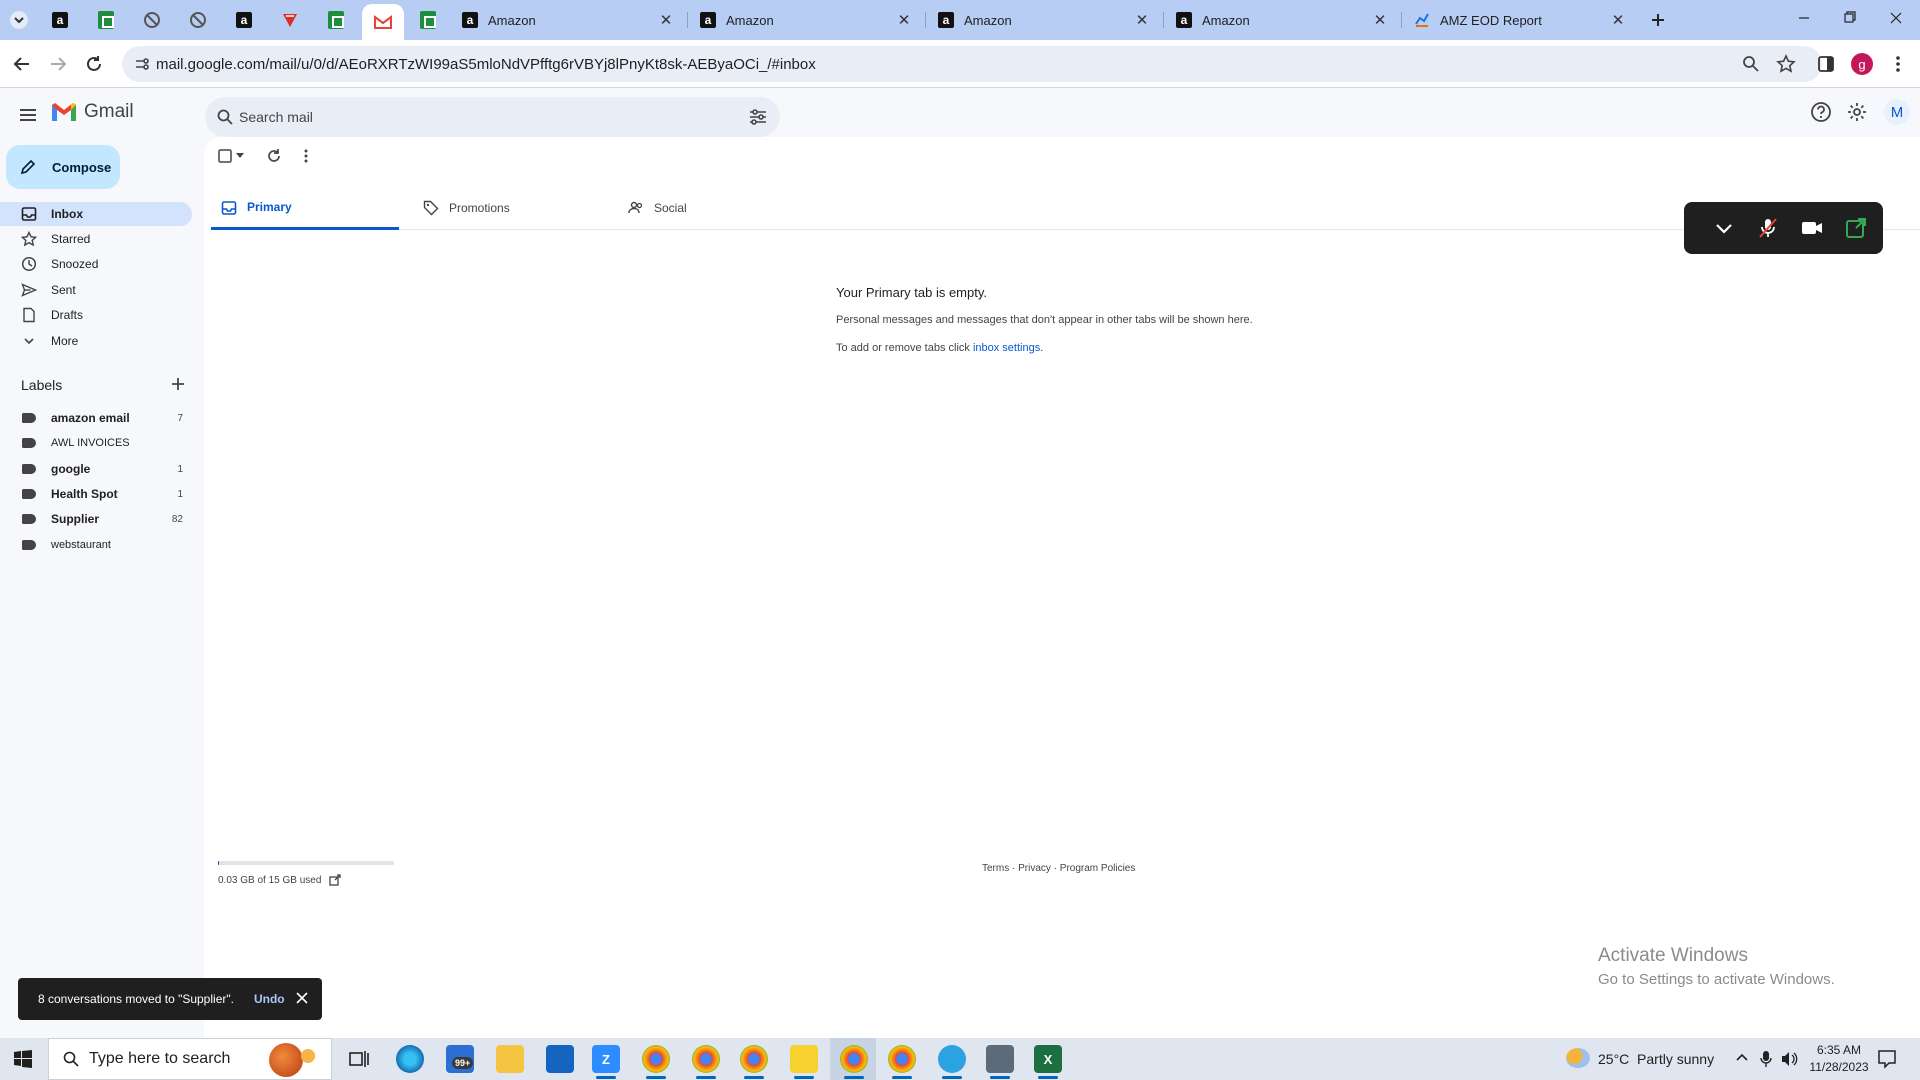 The height and width of the screenshot is (1080, 1920). I want to click on sheets-icon, so click(428, 20).